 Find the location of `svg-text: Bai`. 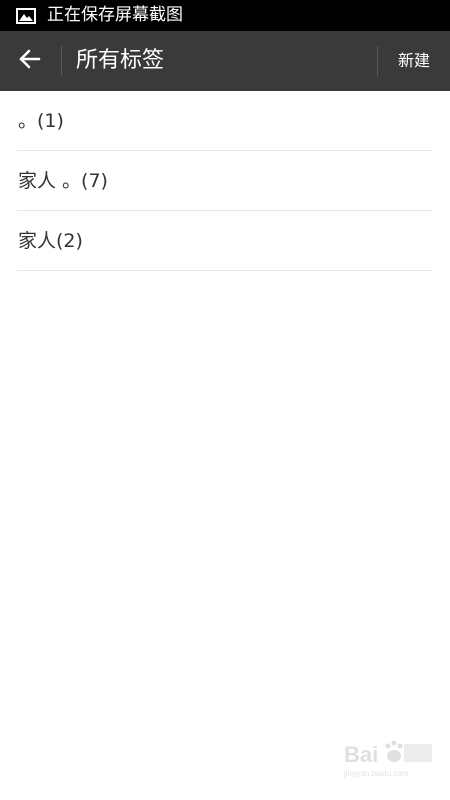

svg-text: Bai is located at coordinates (361, 754).